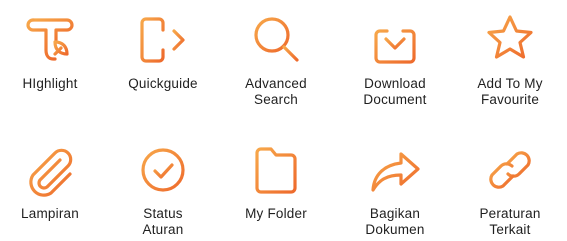 This screenshot has width=567, height=241. Describe the element at coordinates (163, 170) in the screenshot. I see `check-circle-icon` at that location.